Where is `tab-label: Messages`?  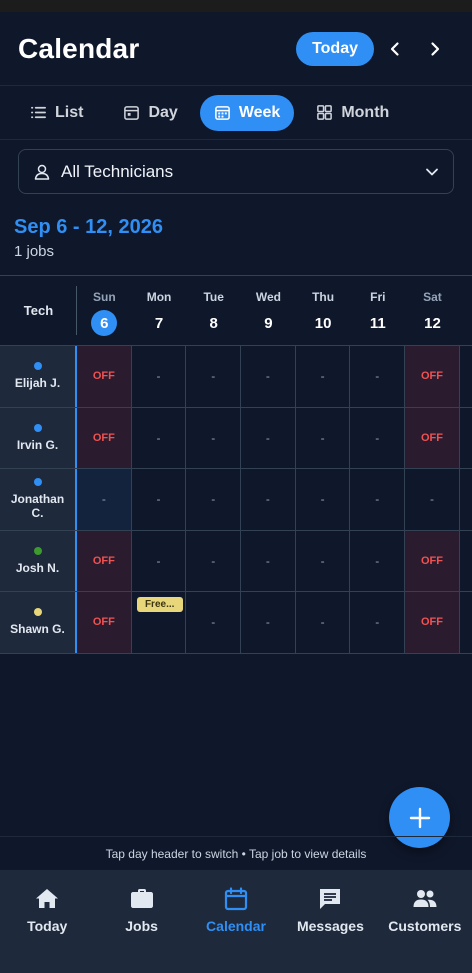
tab-label: Messages is located at coordinates (330, 926).